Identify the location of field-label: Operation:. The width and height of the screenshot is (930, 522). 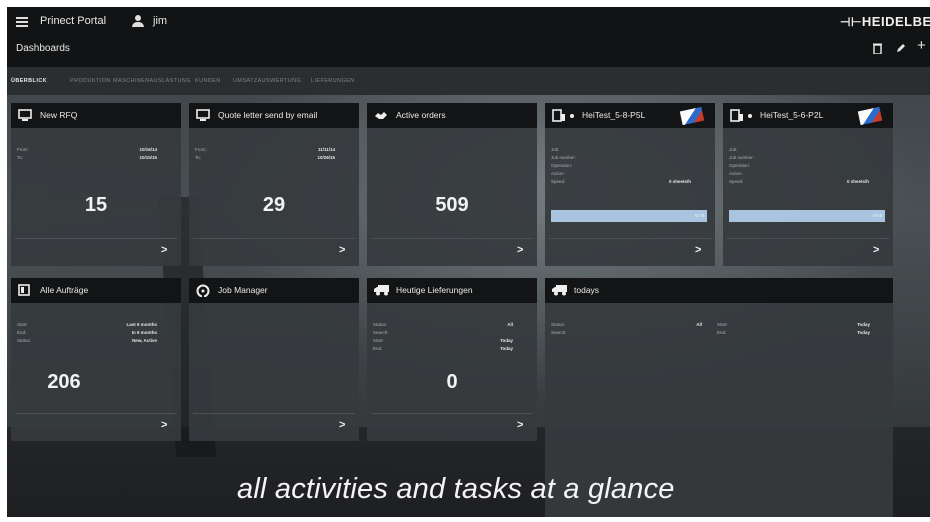
(562, 165).